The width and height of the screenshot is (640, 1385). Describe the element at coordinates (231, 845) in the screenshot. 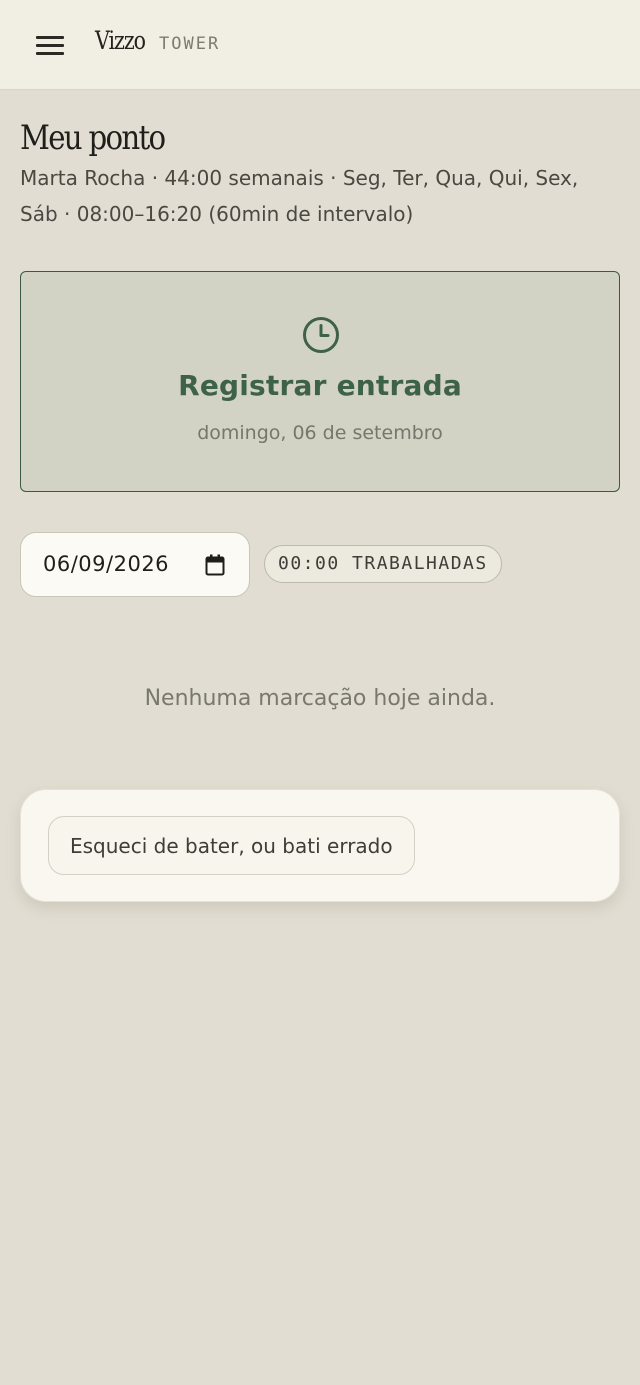

I see `forgot-punch-button: Esqueci de bater, ou bati errado` at that location.